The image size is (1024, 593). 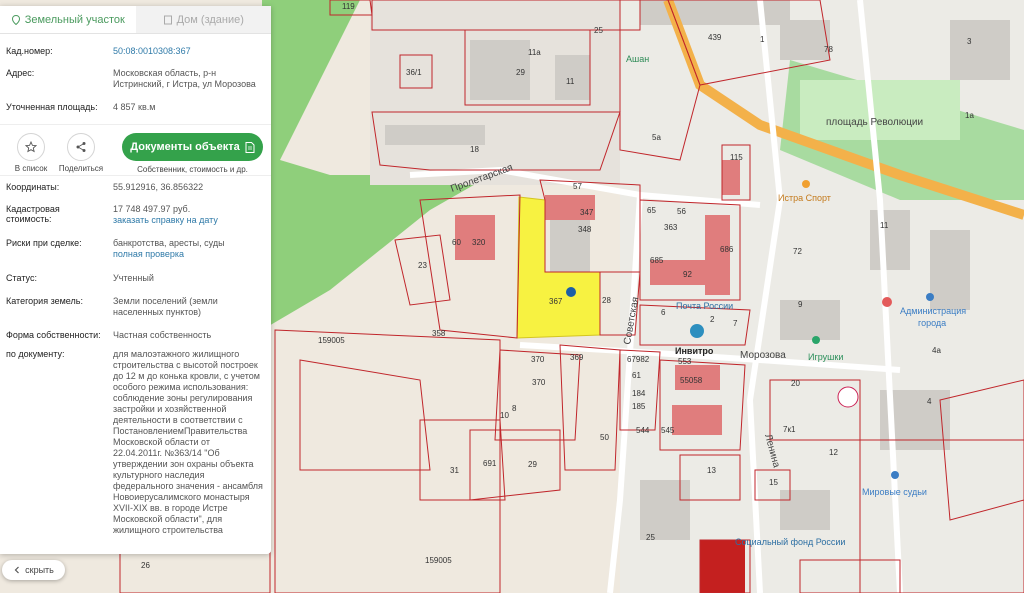 I want to click on field-label: стоимость:, so click(x=29, y=219).